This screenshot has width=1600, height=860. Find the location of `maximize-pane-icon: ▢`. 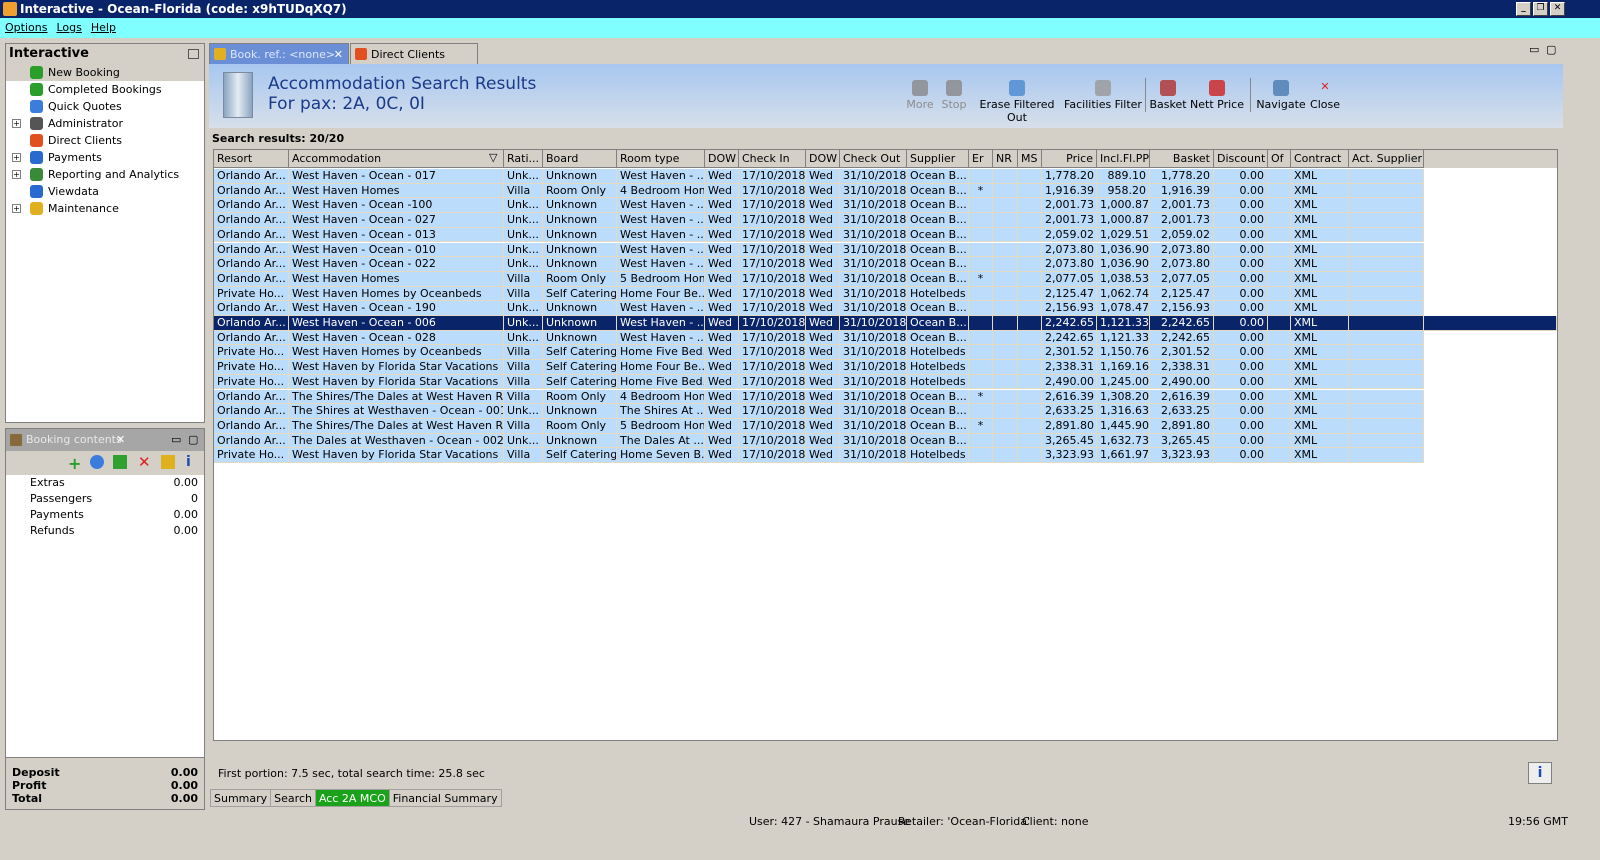

maximize-pane-icon: ▢ is located at coordinates (1551, 49).